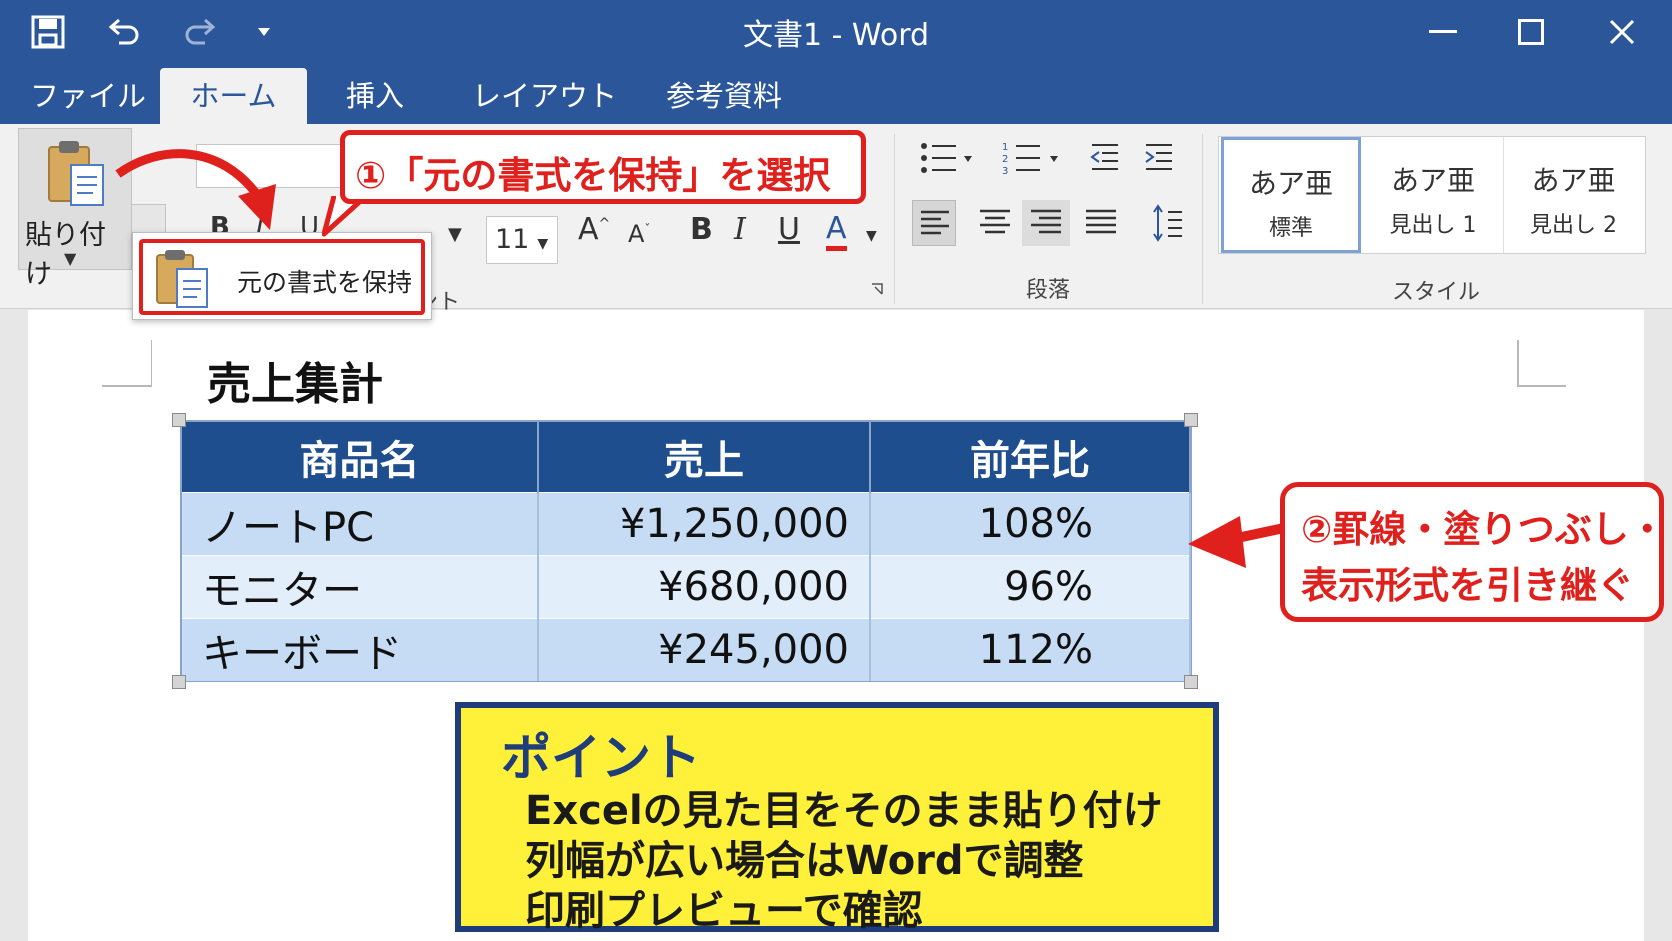 The height and width of the screenshot is (941, 1672). I want to click on tab-references: 参考資料, so click(724, 96).